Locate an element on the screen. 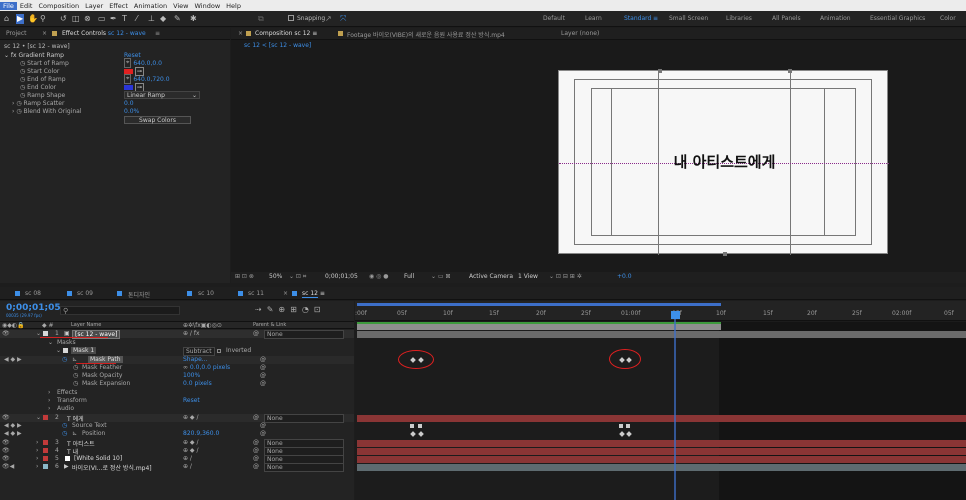  snapshot-icon: ◉ ◎ ● is located at coordinates (379, 276).